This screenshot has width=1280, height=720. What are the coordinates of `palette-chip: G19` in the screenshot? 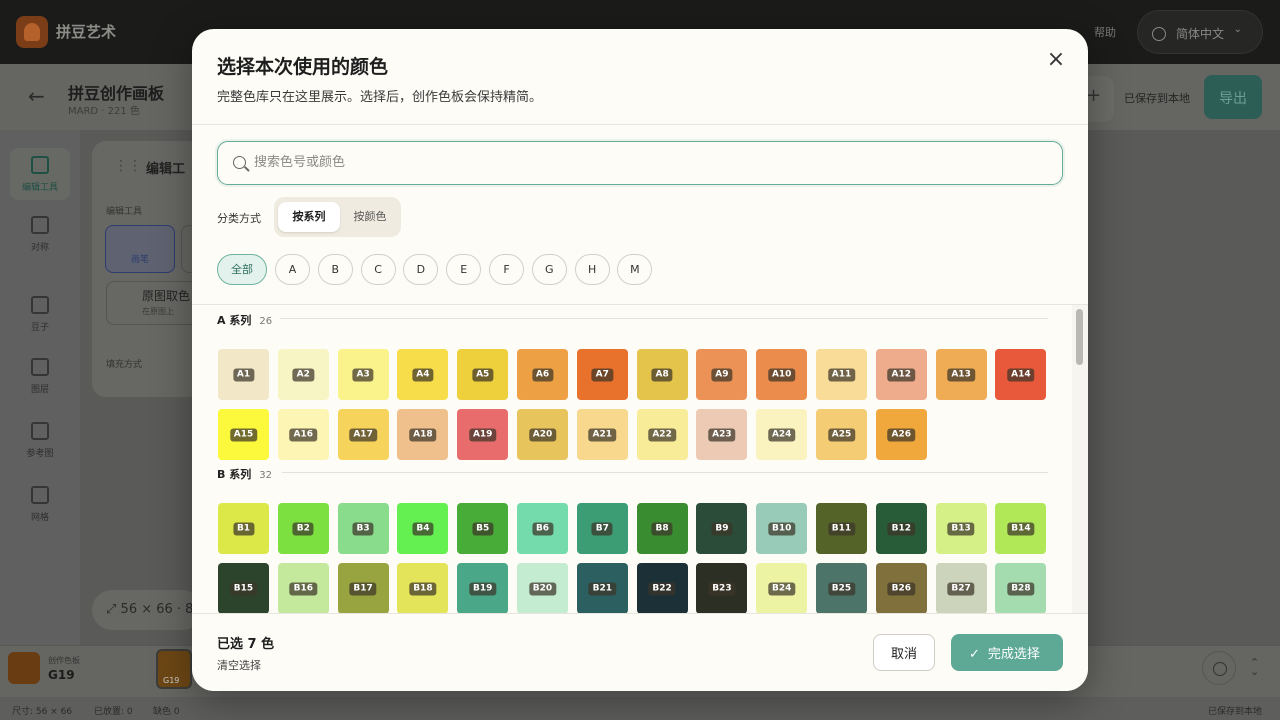 It's located at (174, 669).